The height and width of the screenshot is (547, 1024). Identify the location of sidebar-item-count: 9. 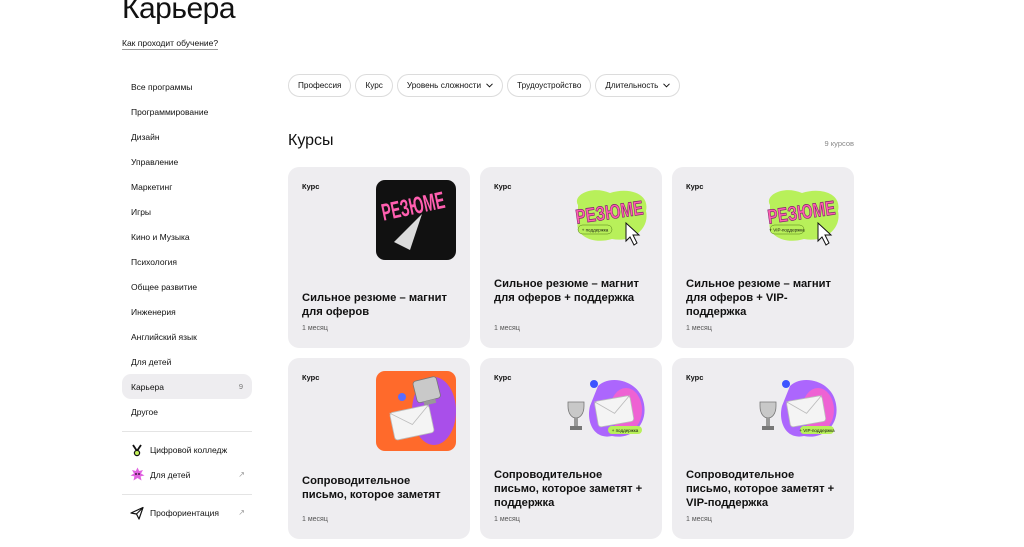
(240, 386).